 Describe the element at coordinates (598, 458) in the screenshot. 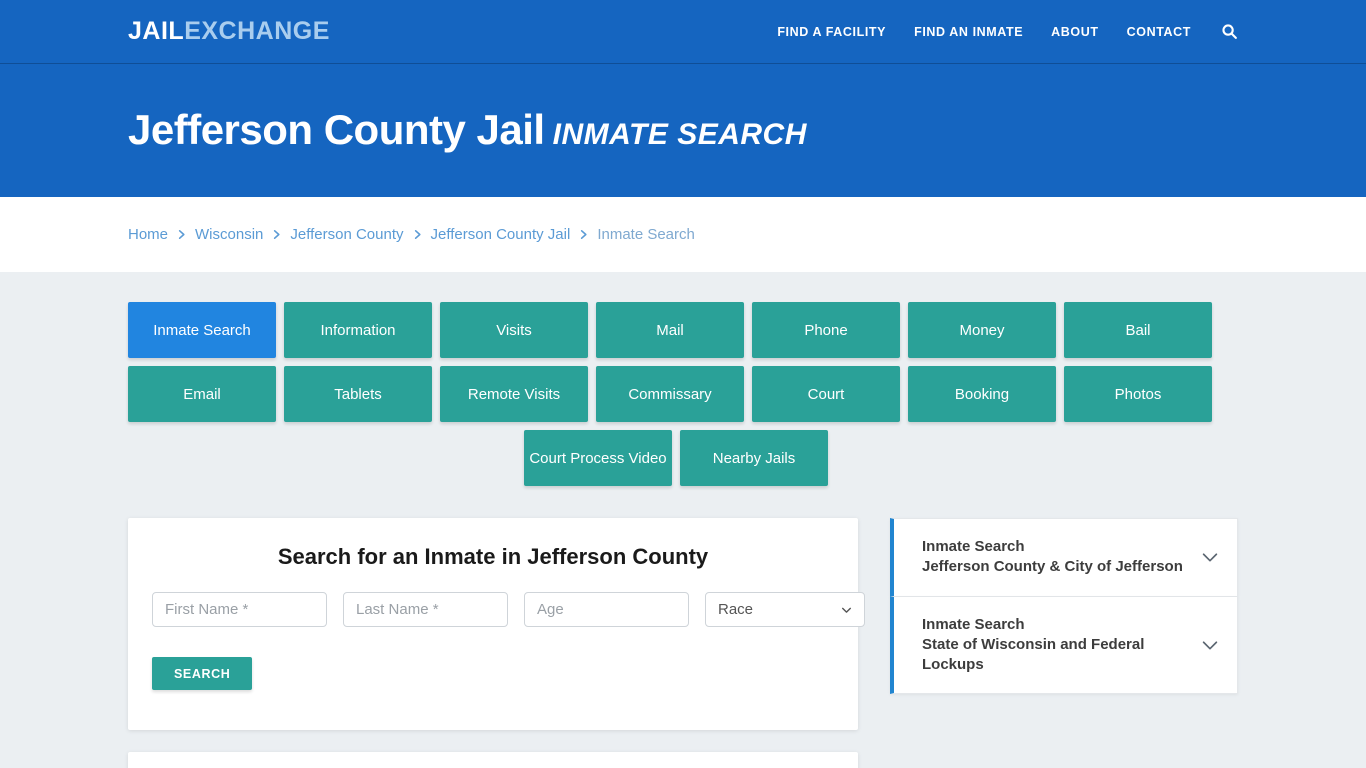

I see `tab-court-process-video: Court Process Video` at that location.